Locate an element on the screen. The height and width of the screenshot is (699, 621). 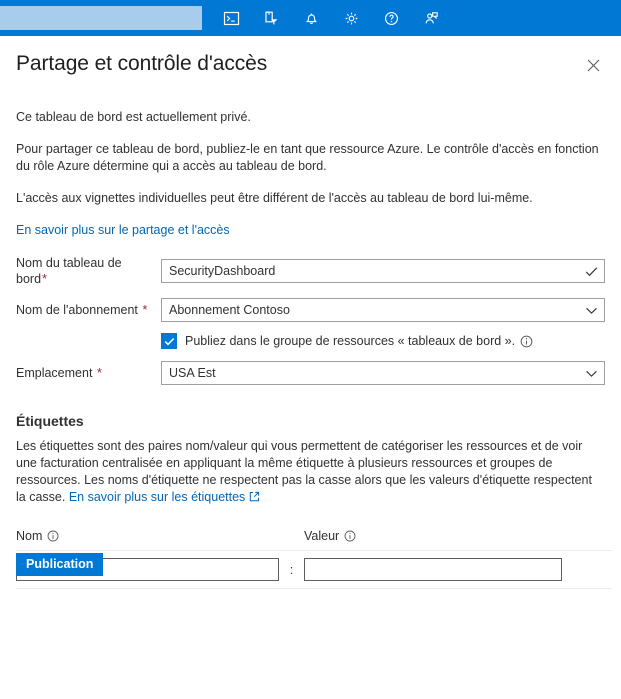
dashboard-name-input is located at coordinates (383, 271).